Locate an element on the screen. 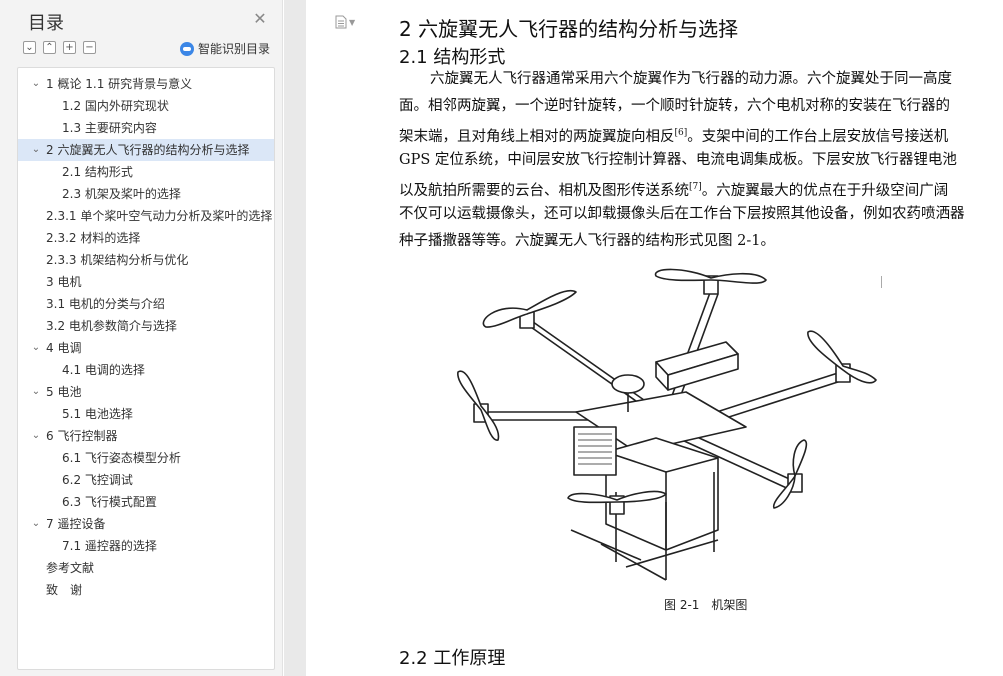  toc-item-label: 6.3 飞行模式配置 is located at coordinates (109, 502).